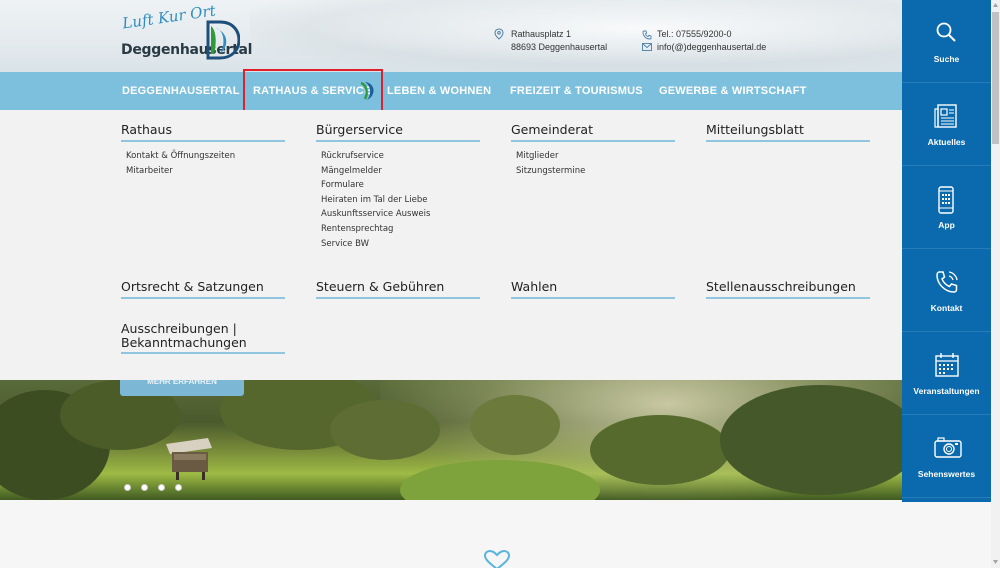 This screenshot has width=1000, height=568. I want to click on menu-link: Rückrufservice, so click(375, 156).